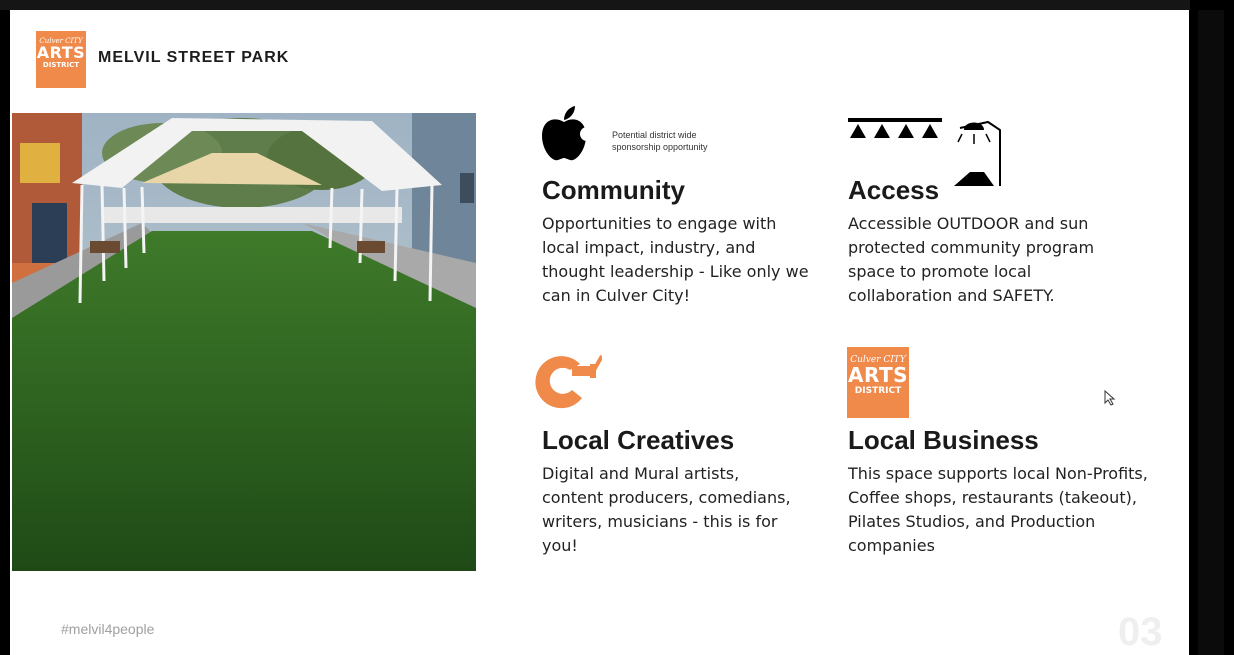 The width and height of the screenshot is (1234, 655). I want to click on window-right-edge, so click(1212, 327).